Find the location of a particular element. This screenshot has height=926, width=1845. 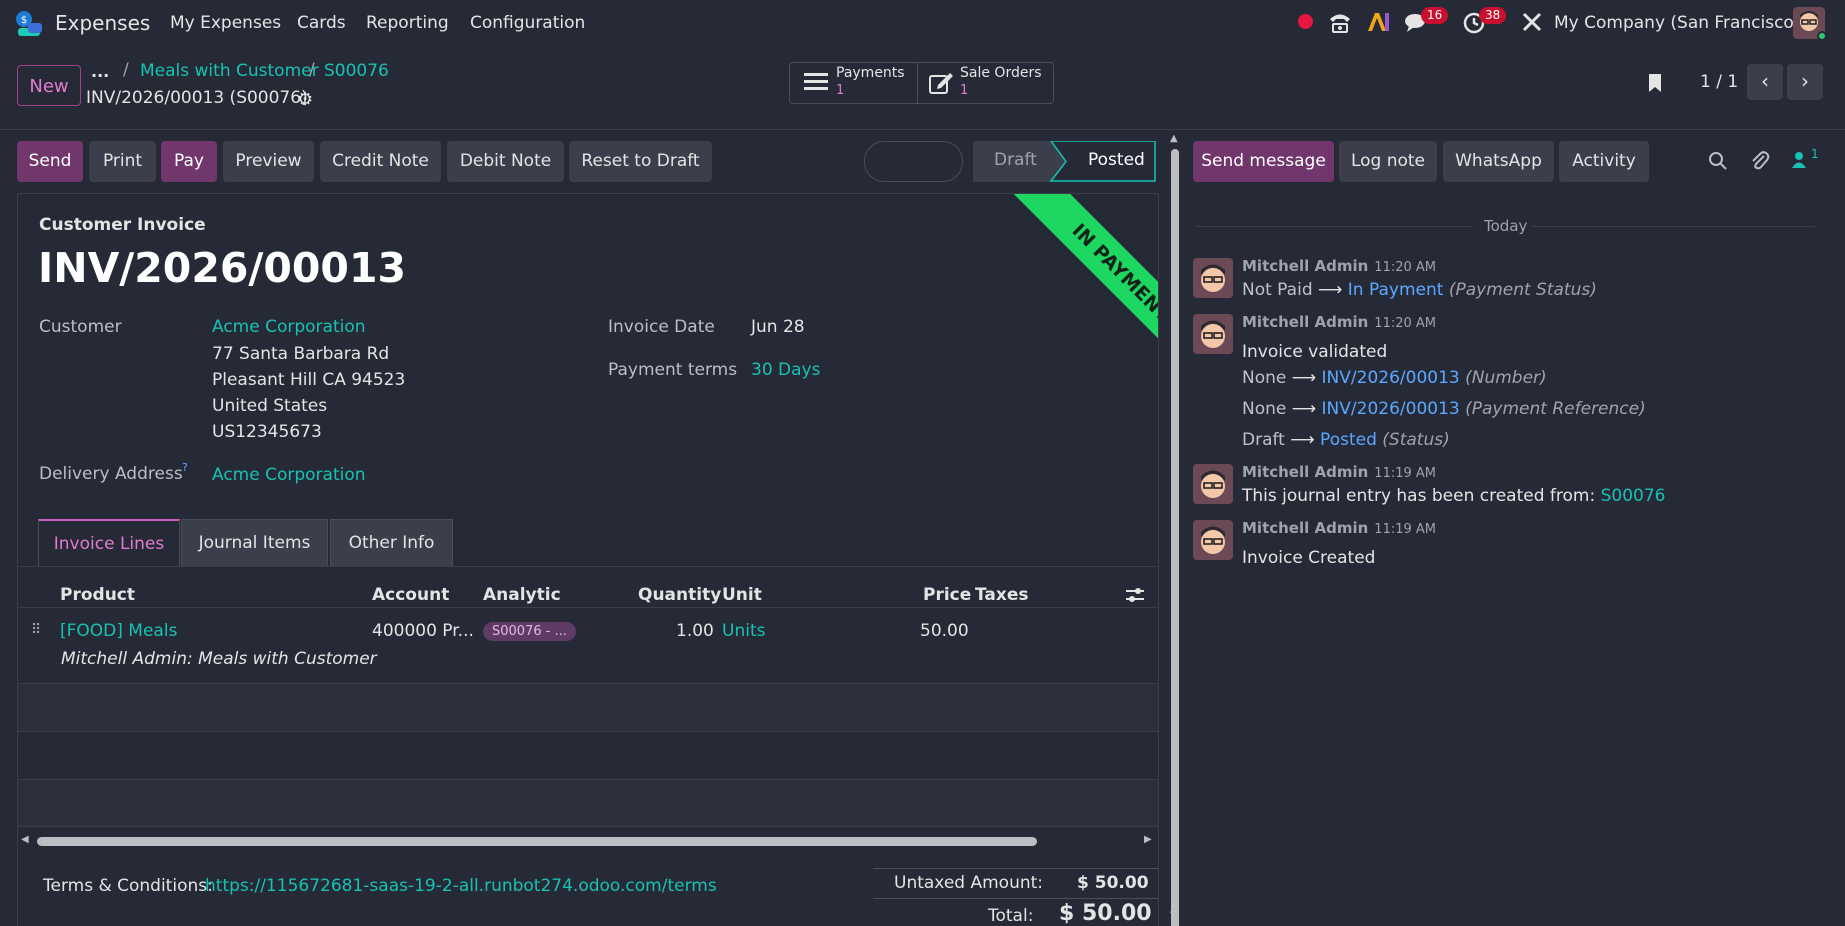

company-switcher: My Company (San Francisco) is located at coordinates (1677, 23).